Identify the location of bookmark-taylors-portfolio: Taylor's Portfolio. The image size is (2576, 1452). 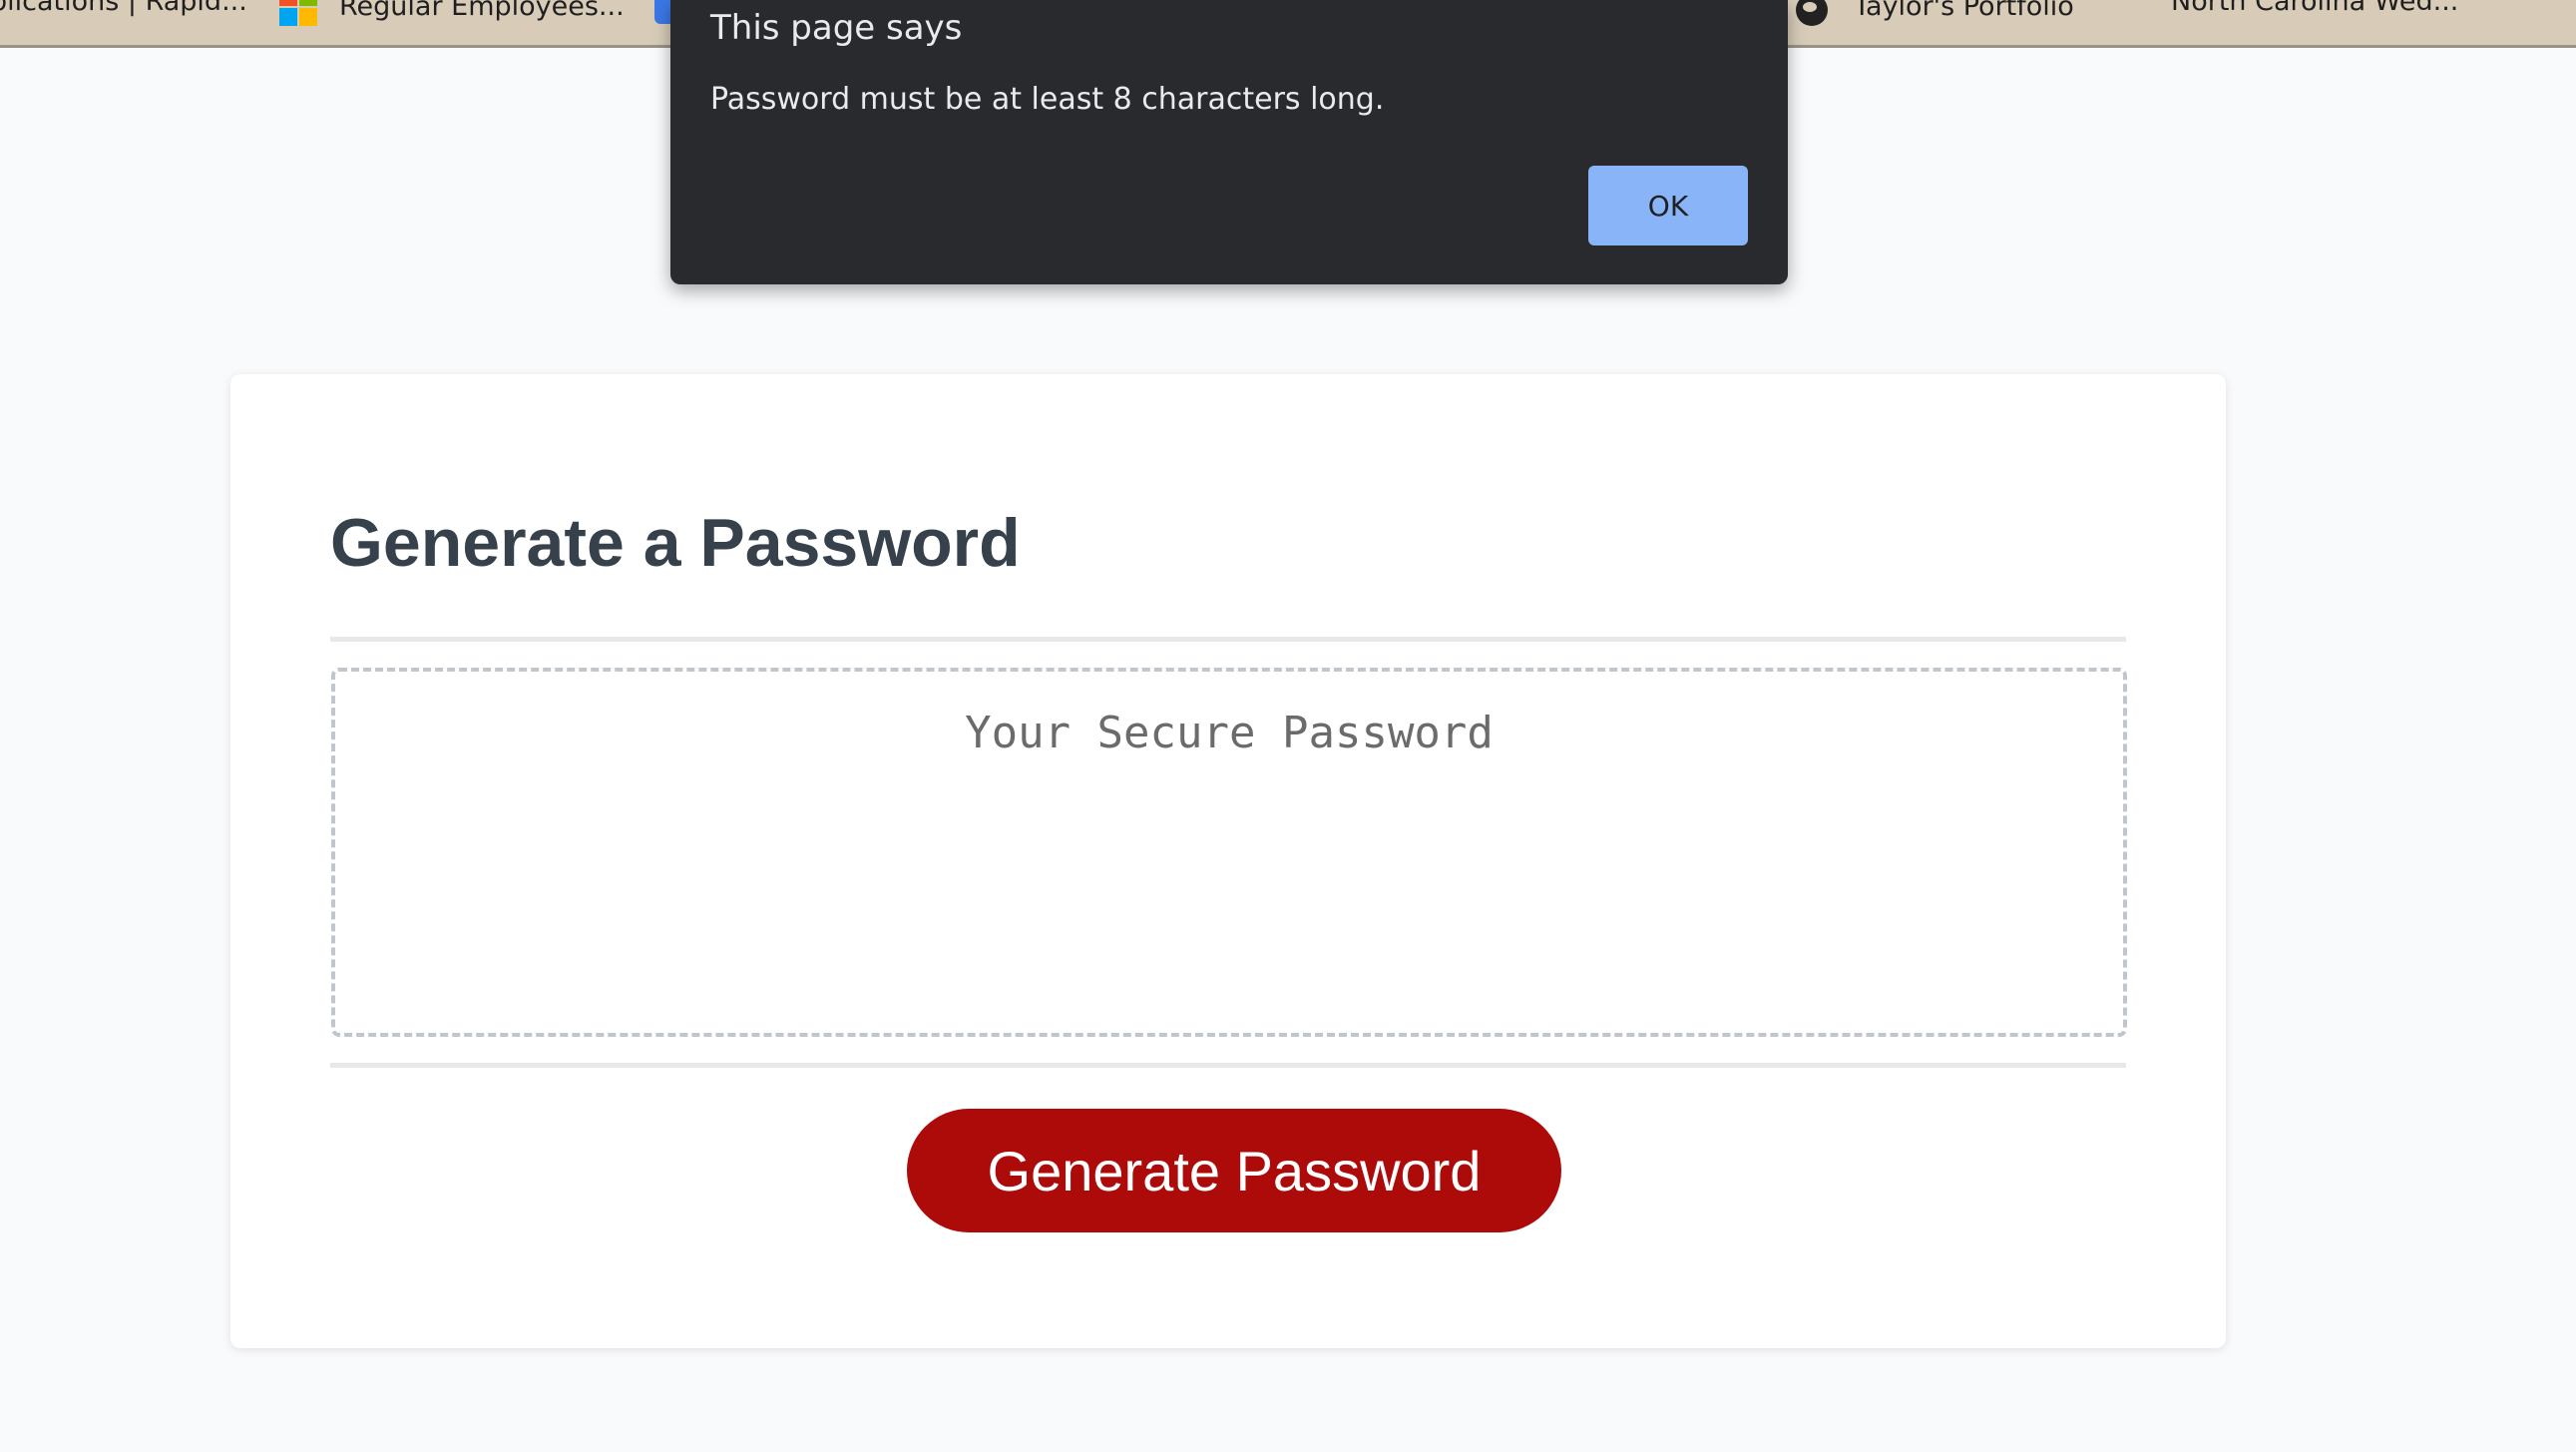
(1935, 13).